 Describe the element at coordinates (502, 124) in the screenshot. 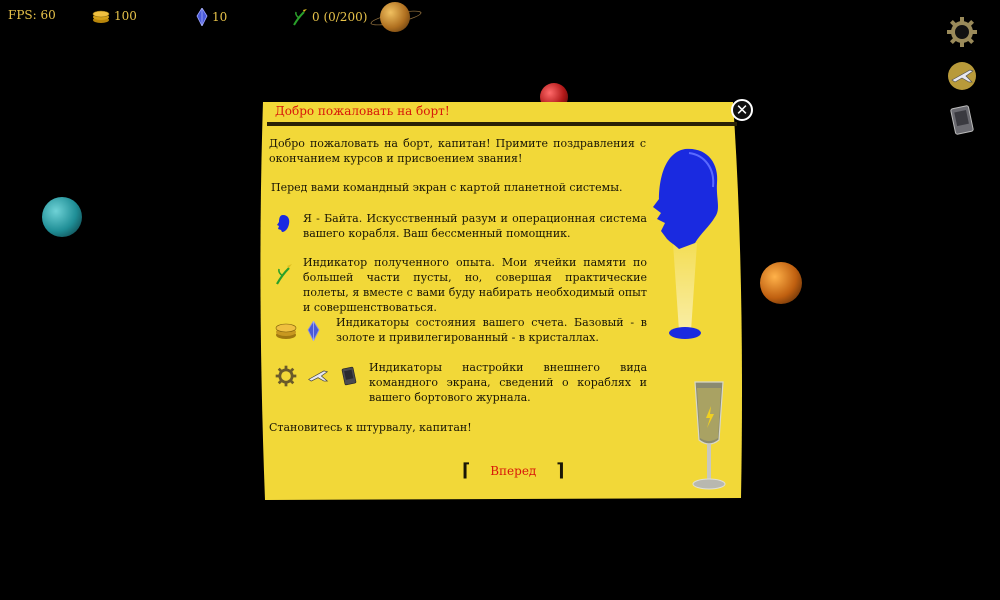

I see `title-divider` at that location.